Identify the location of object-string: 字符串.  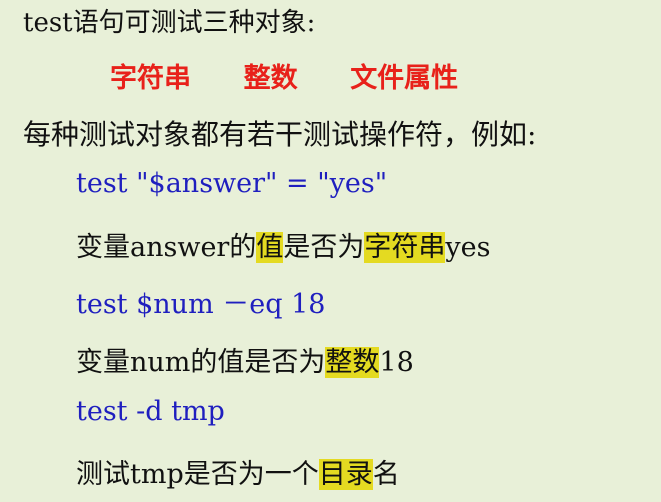
(150, 78).